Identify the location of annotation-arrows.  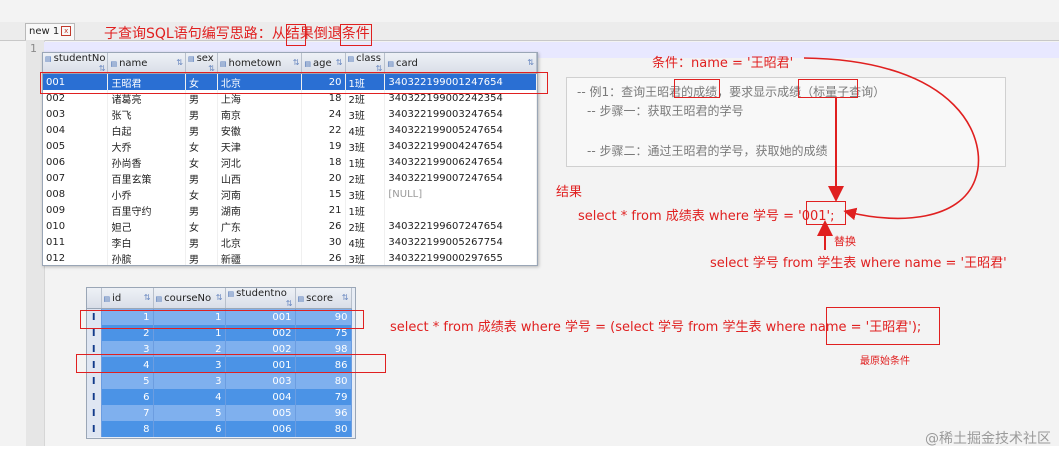
(891, 153).